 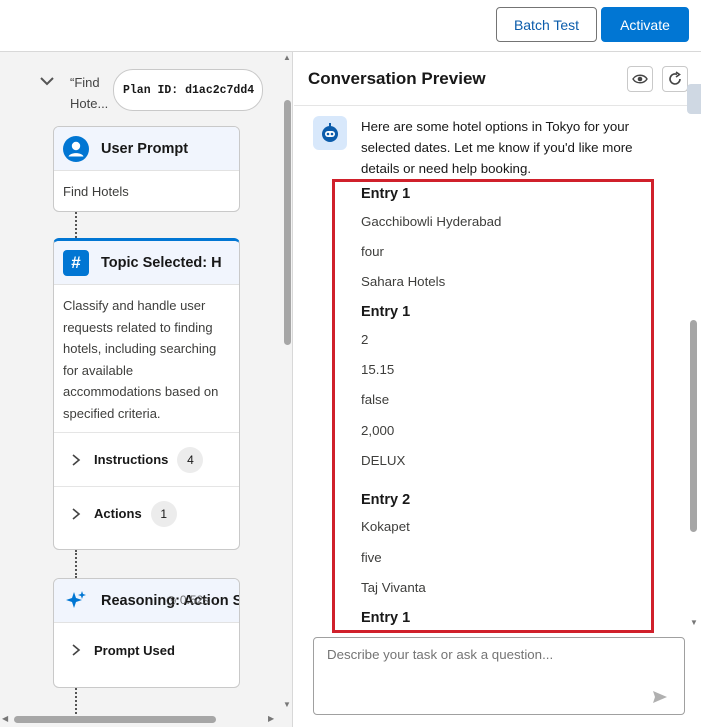 I want to click on entry-value: DELUX, so click(x=383, y=460).